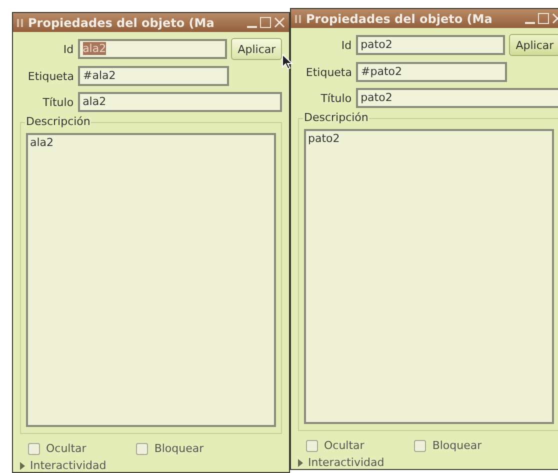  Describe the element at coordinates (153, 76) in the screenshot. I see `tag-field: #ala2` at that location.